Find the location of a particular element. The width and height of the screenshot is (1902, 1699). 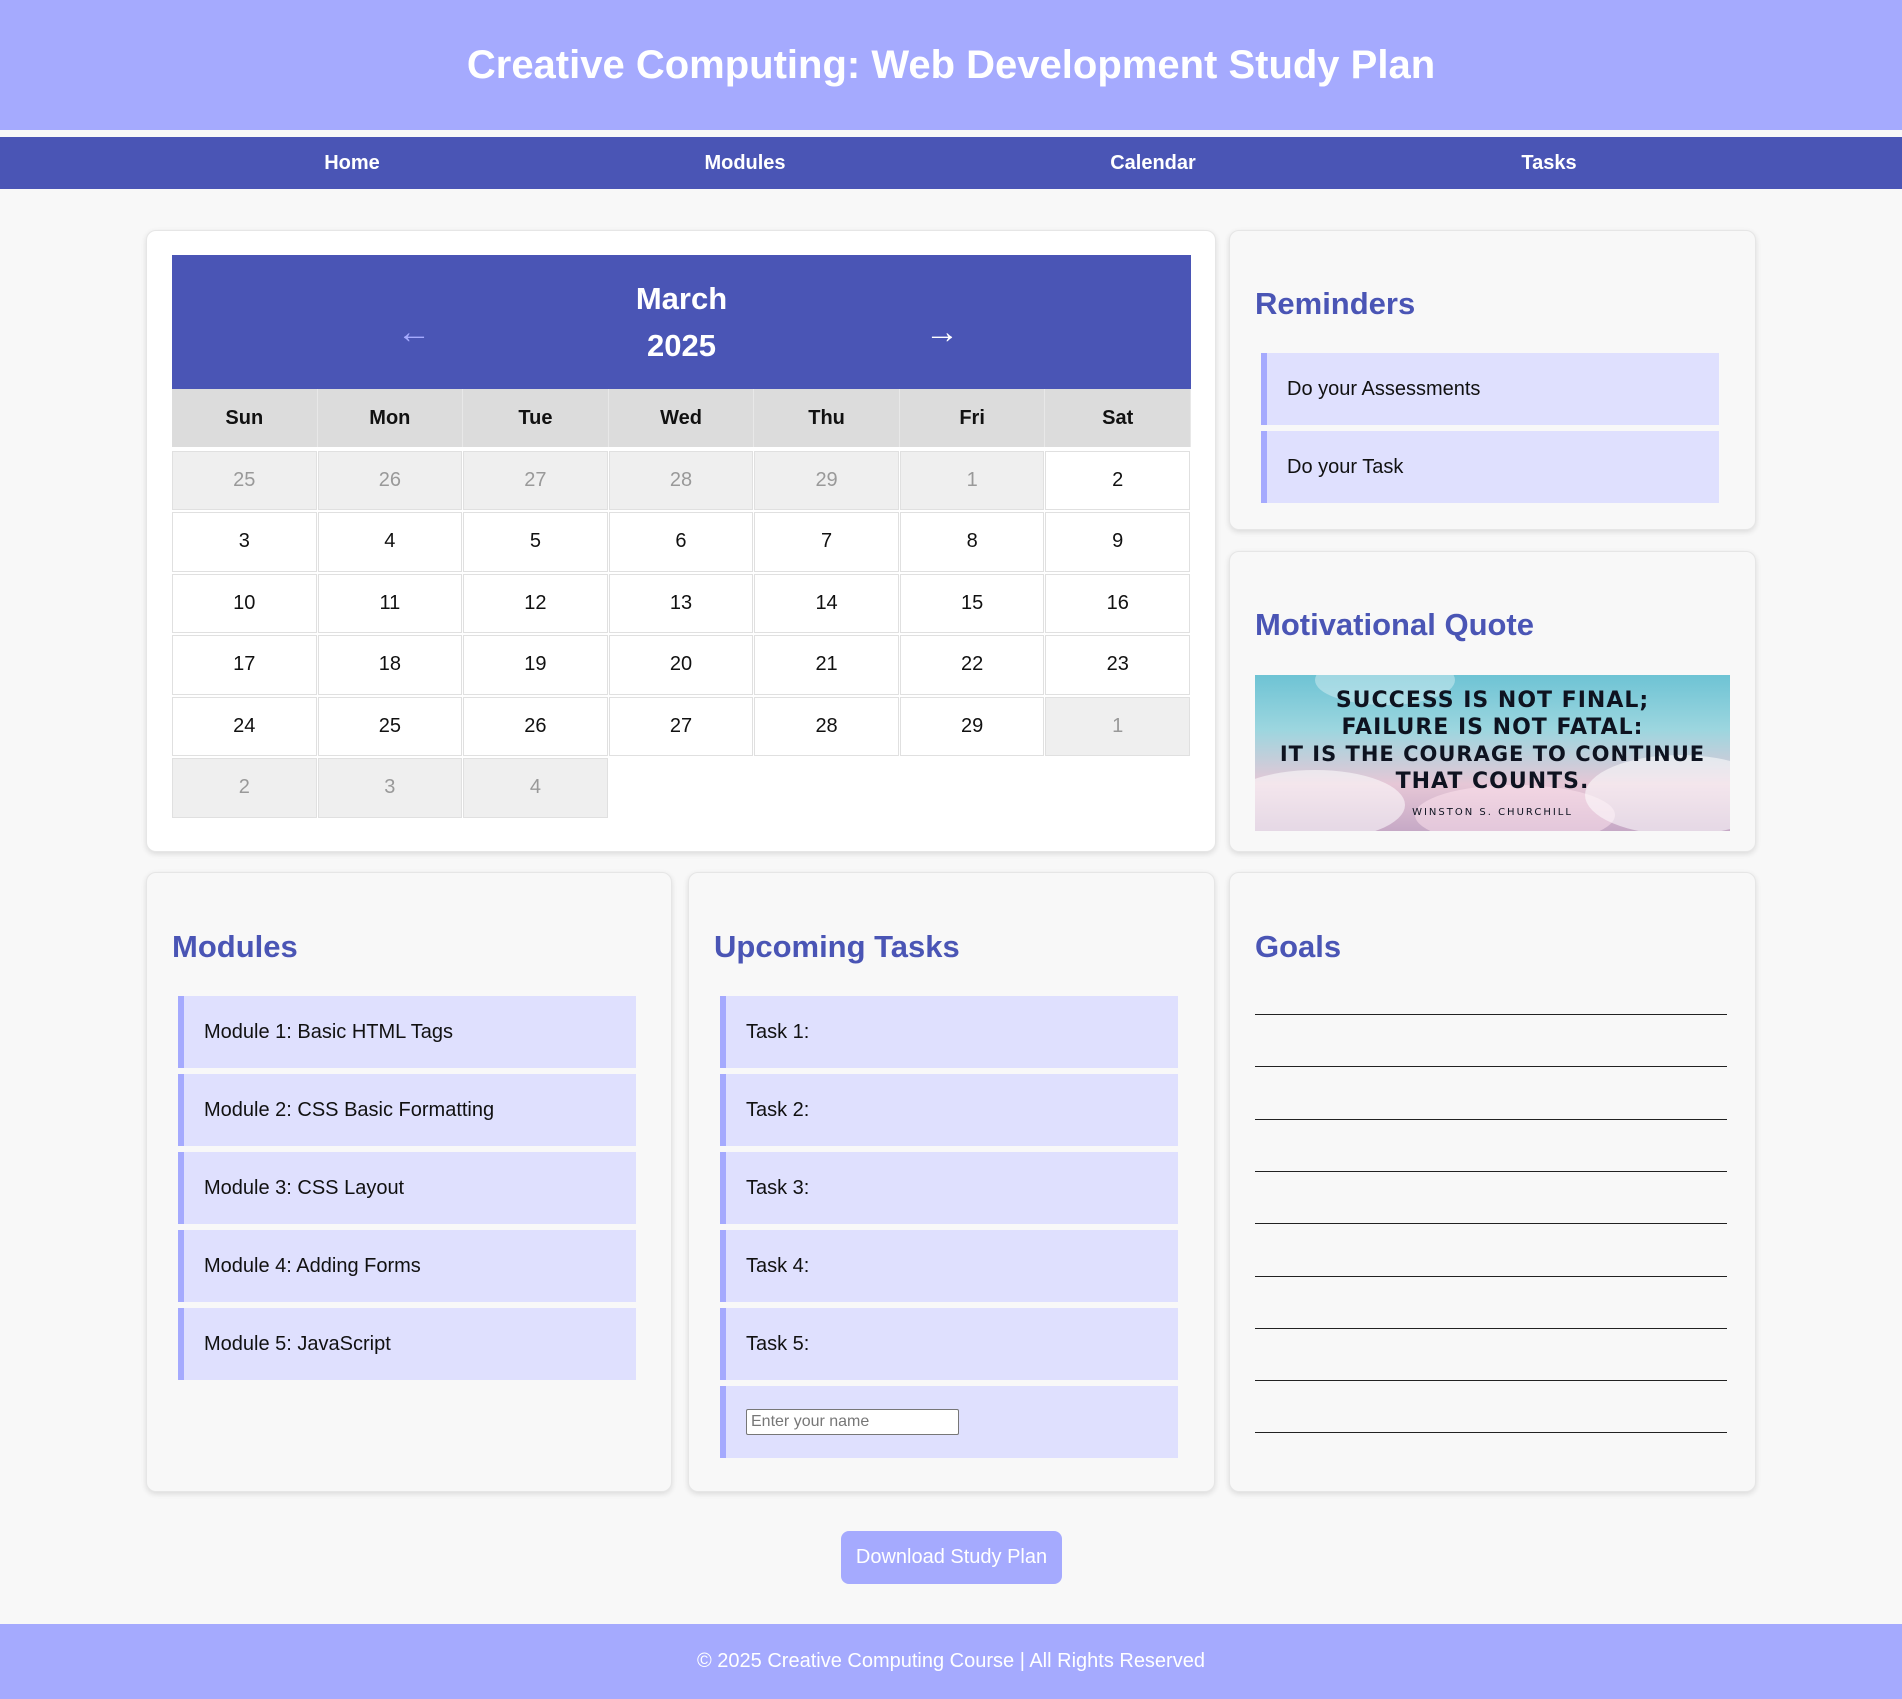

task-item: Task 1: is located at coordinates (949, 1032).